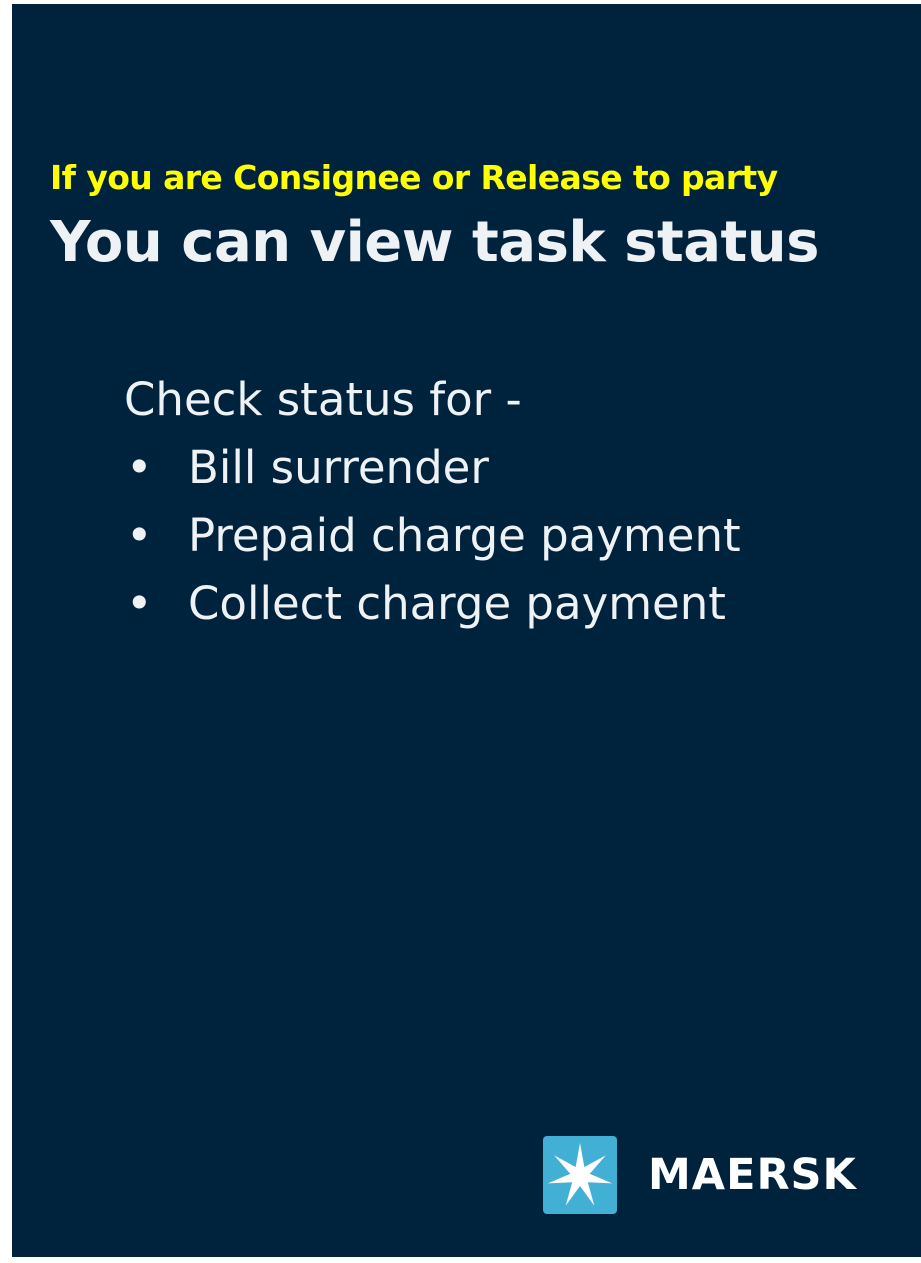  I want to click on bullet-text-collect-charge-payment: Collect charge payment, so click(457, 603).